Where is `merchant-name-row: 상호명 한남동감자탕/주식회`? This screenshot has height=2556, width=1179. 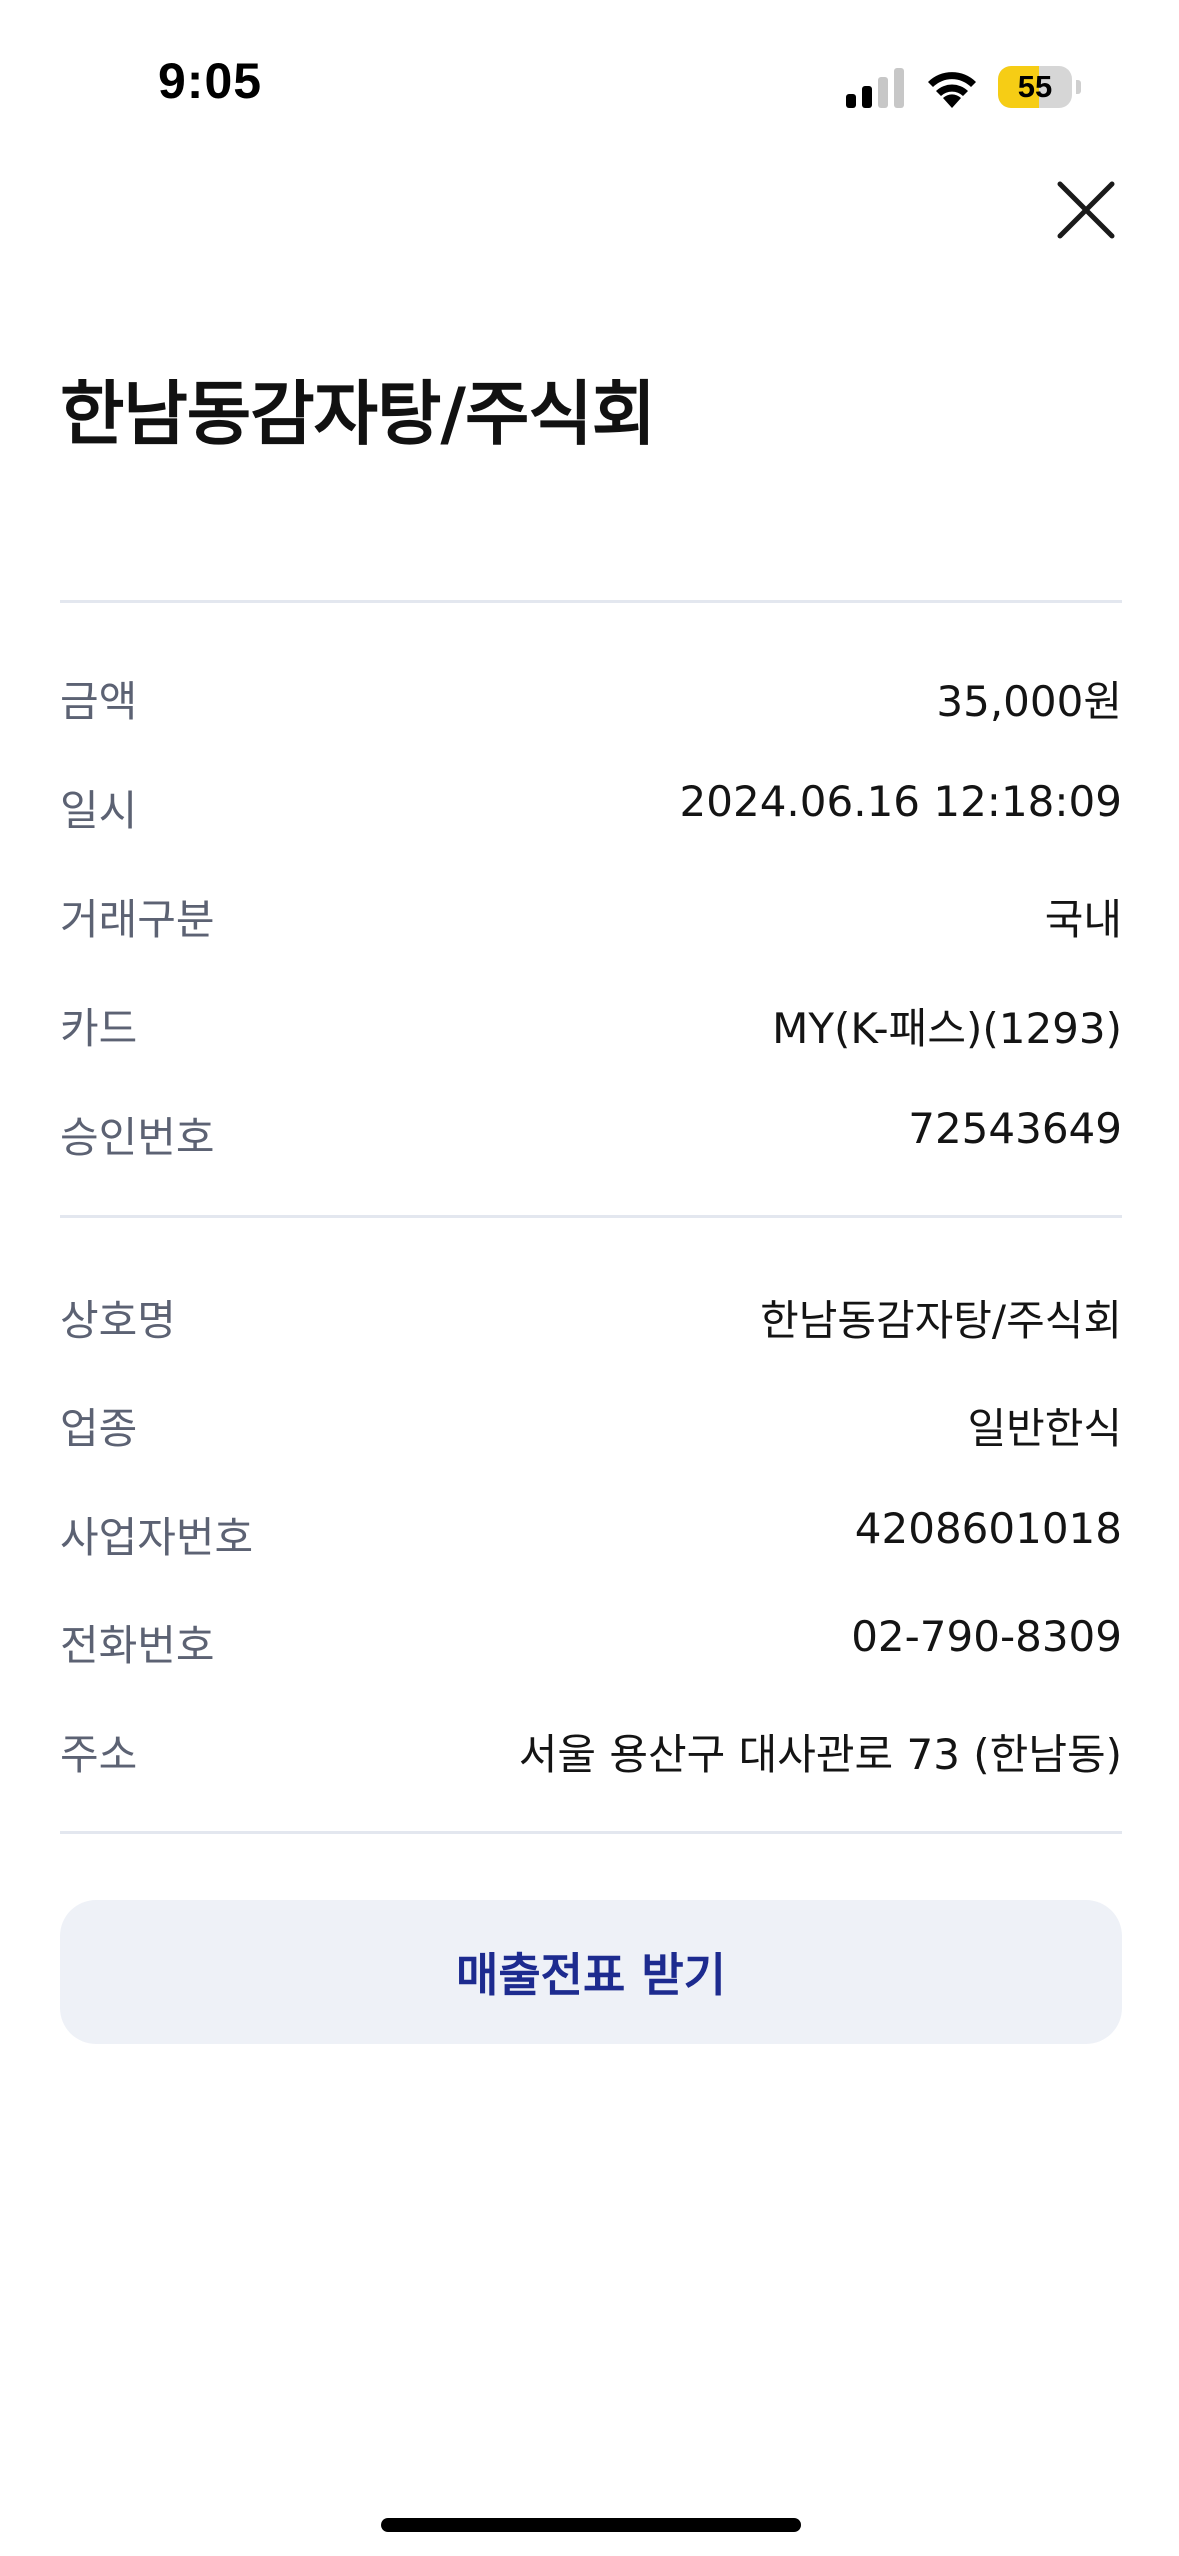 merchant-name-row: 상호명 한남동감자탕/주식회 is located at coordinates (591, 1312).